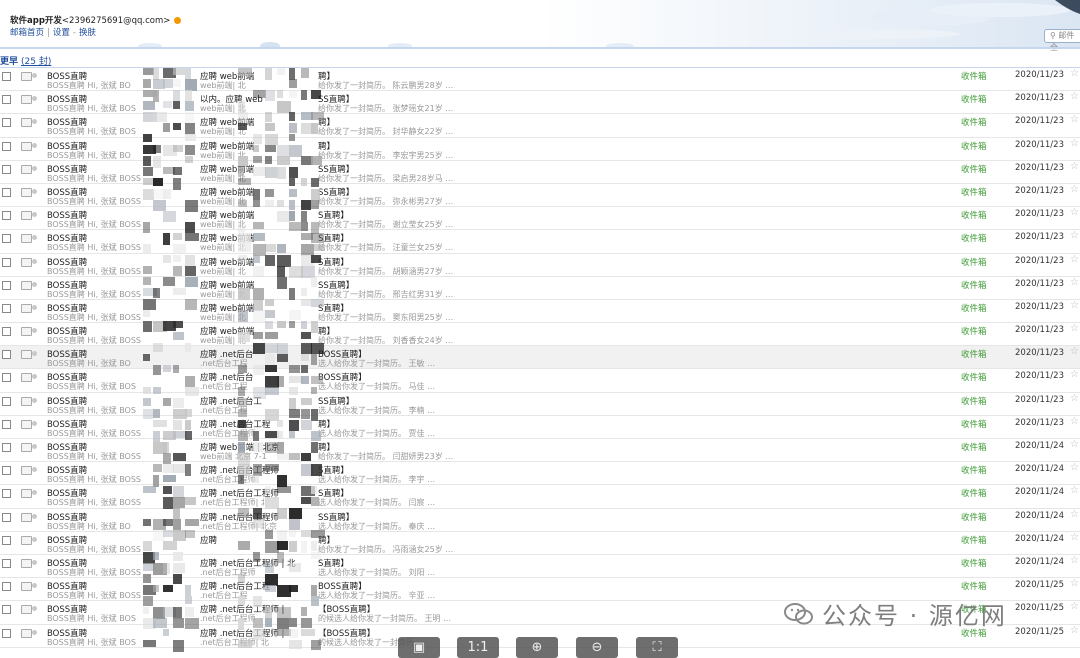 The height and width of the screenshot is (658, 1080). I want to click on link-skin: 换肤, so click(87, 33).